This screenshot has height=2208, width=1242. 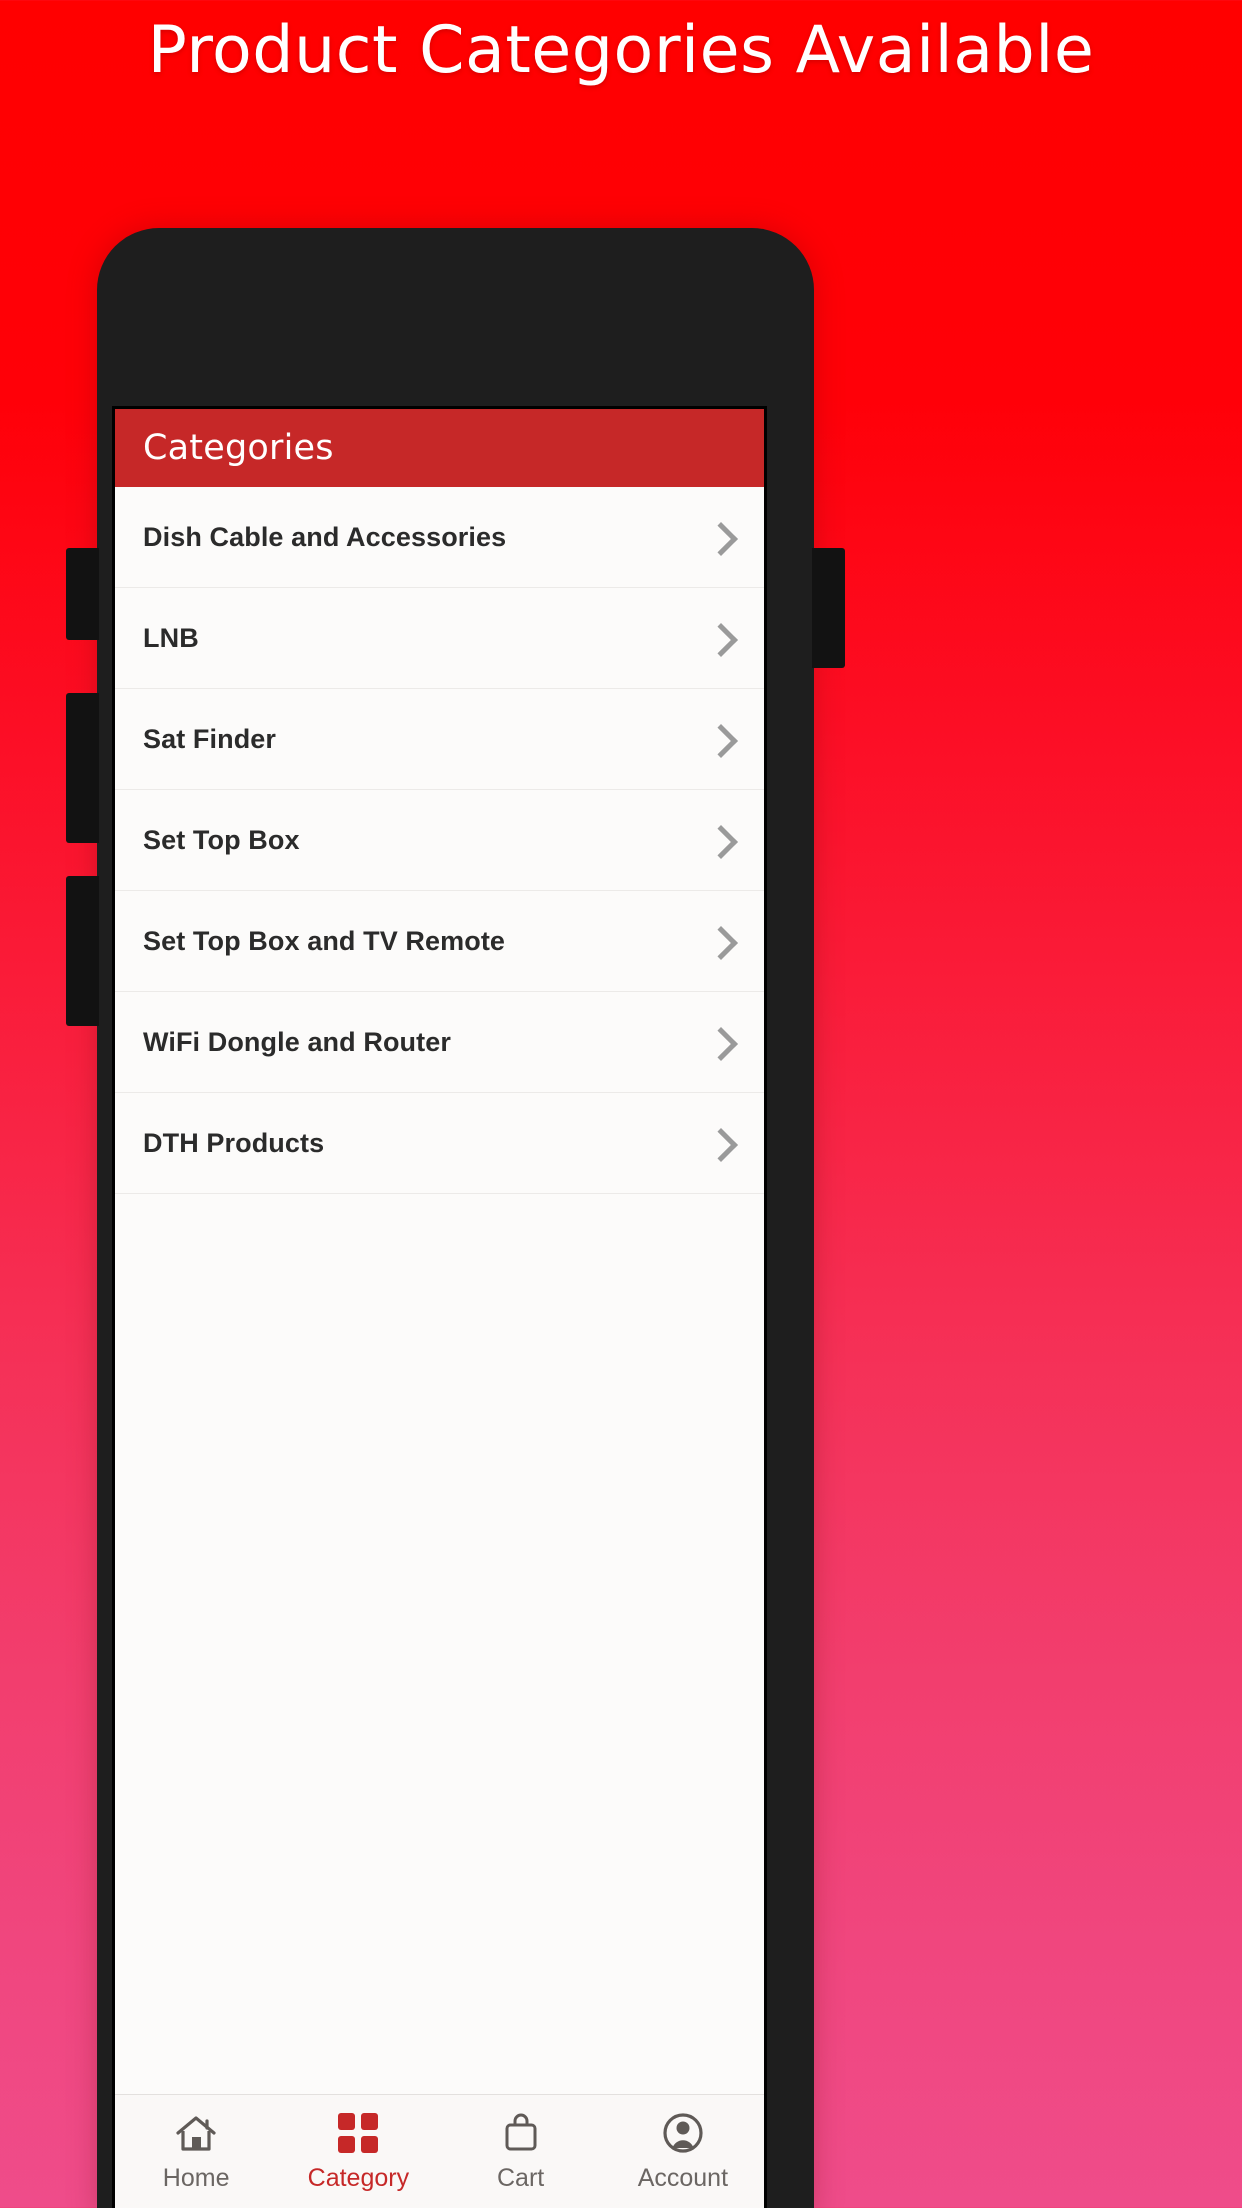 What do you see at coordinates (325, 536) in the screenshot?
I see `category-row-label: Dish Cable and Accessories` at bounding box center [325, 536].